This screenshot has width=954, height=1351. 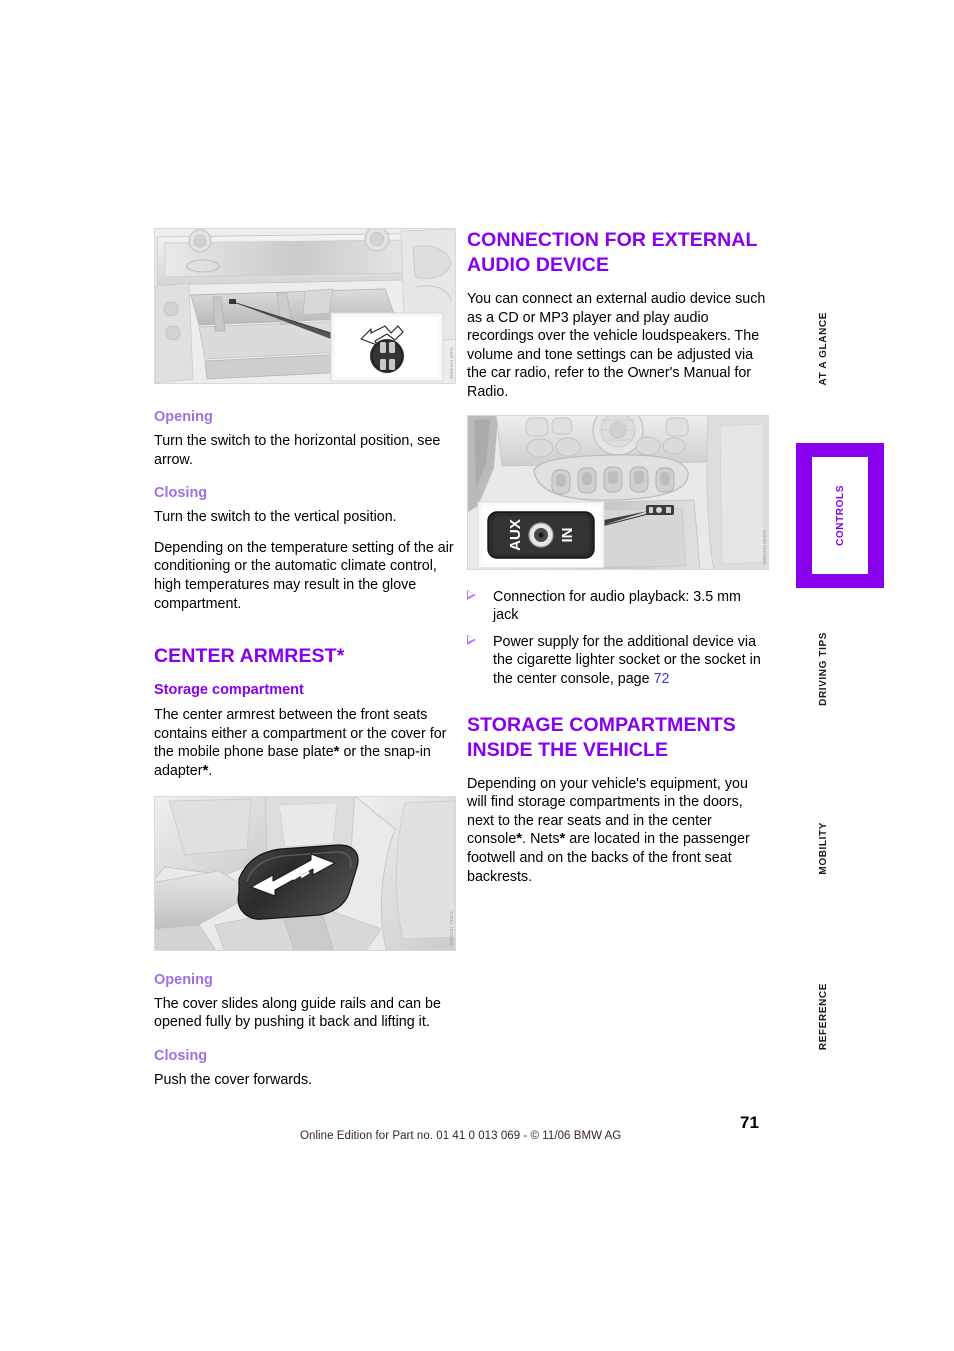 I want to click on sidebar-item-label: CONTROLS, so click(x=840, y=515).